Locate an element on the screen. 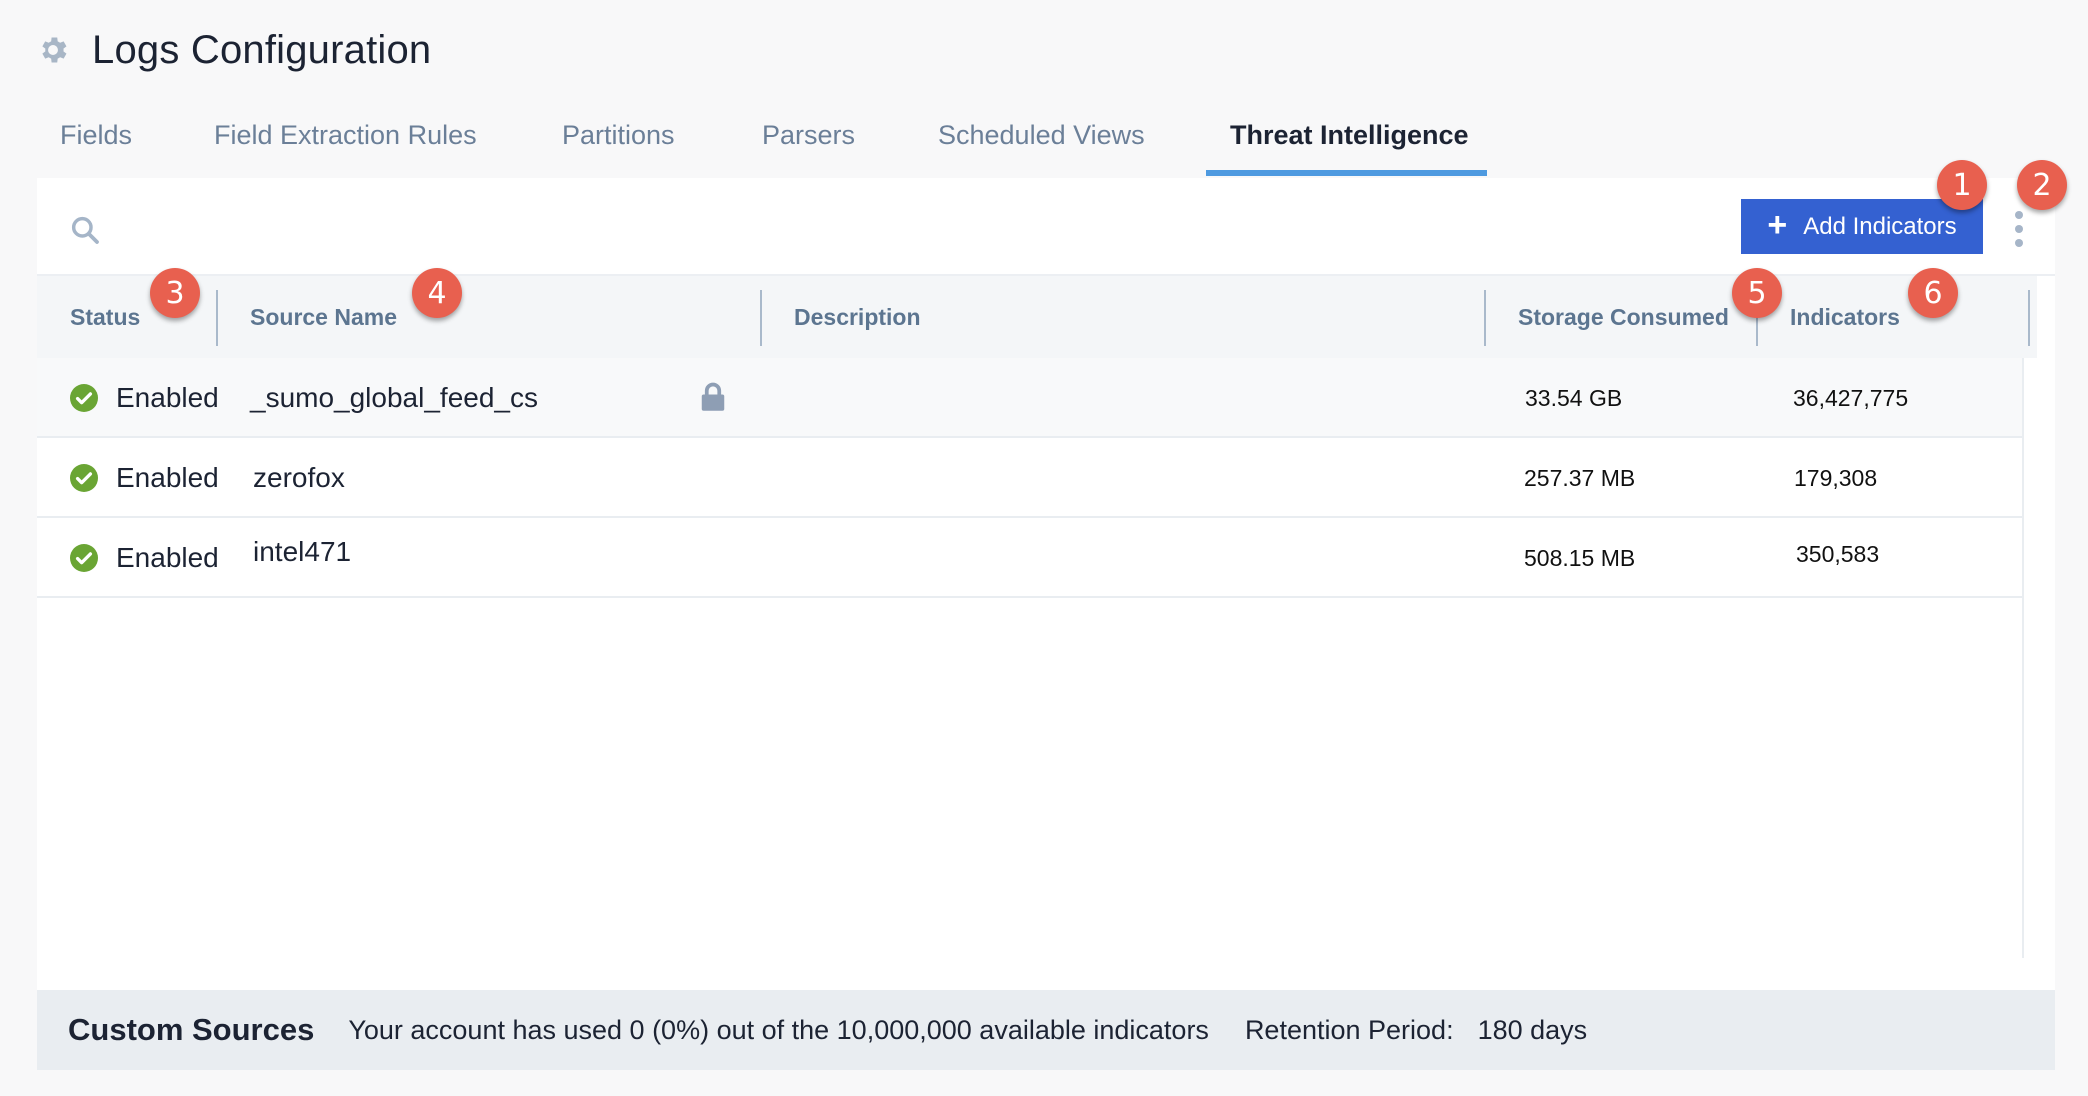 The image size is (2088, 1096). source-name-cell: intel471 is located at coordinates (302, 551).